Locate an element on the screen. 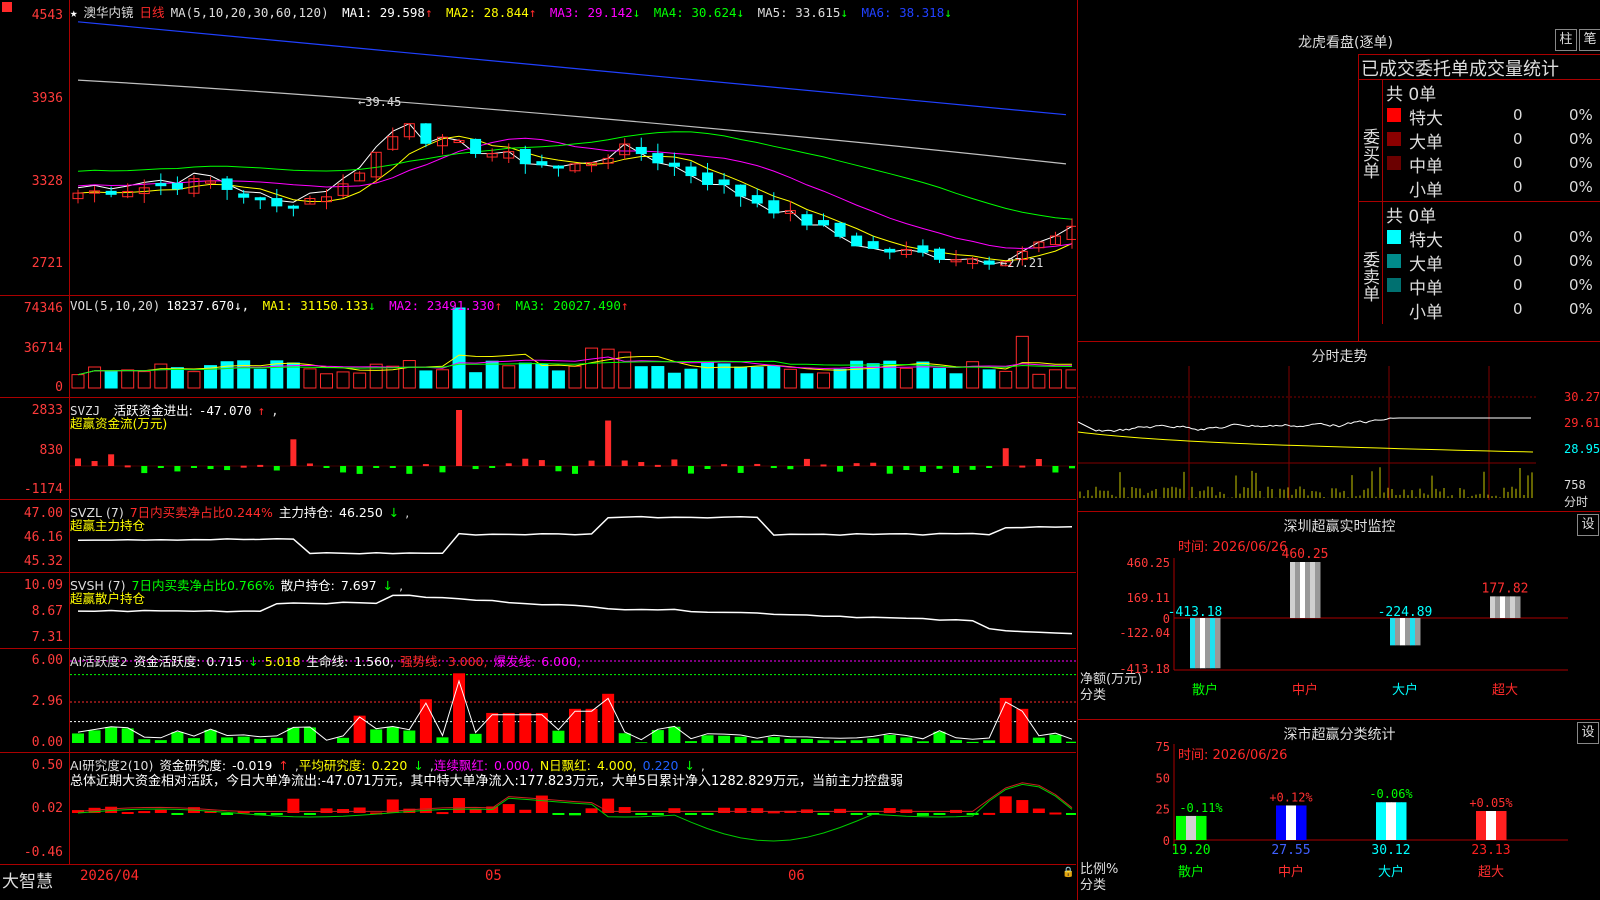 The height and width of the screenshot is (900, 1600). stats-bar-delta: +0.12% is located at coordinates (1291, 797).